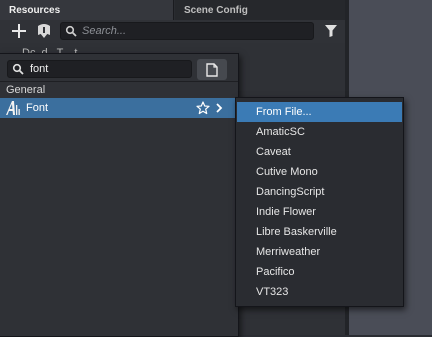  I want to click on font-icon, so click(13, 108).